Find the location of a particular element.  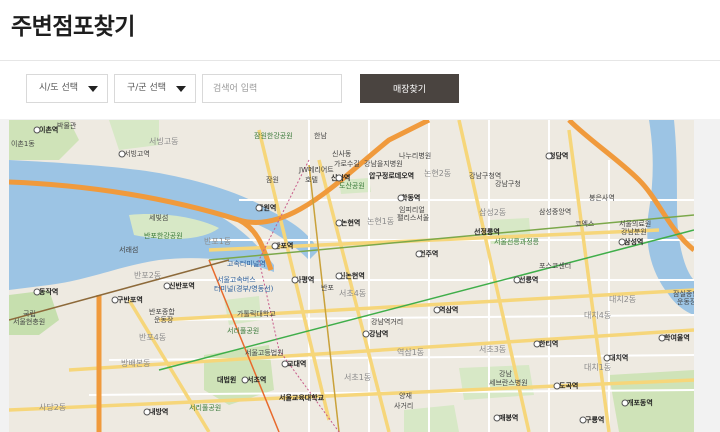

svg-text: 서울교육대학교 is located at coordinates (302, 397).